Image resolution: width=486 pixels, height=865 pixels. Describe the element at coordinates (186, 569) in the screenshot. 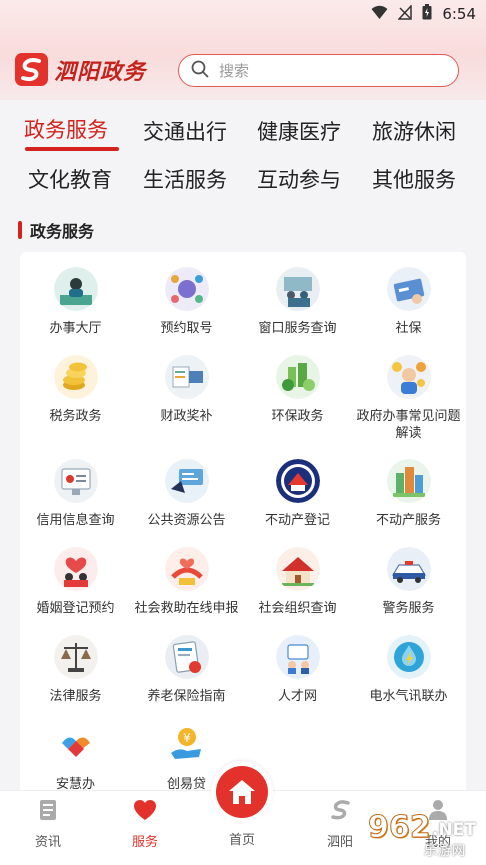

I see `social-aid-icon` at that location.